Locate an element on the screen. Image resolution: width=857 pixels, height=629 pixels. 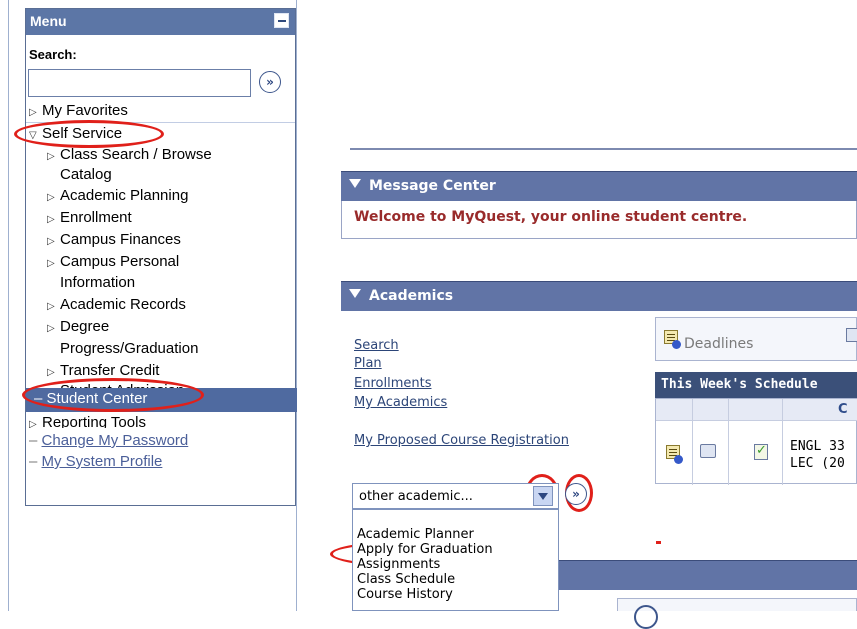
sidebar-item-label: Campus Personal is located at coordinates (120, 261).